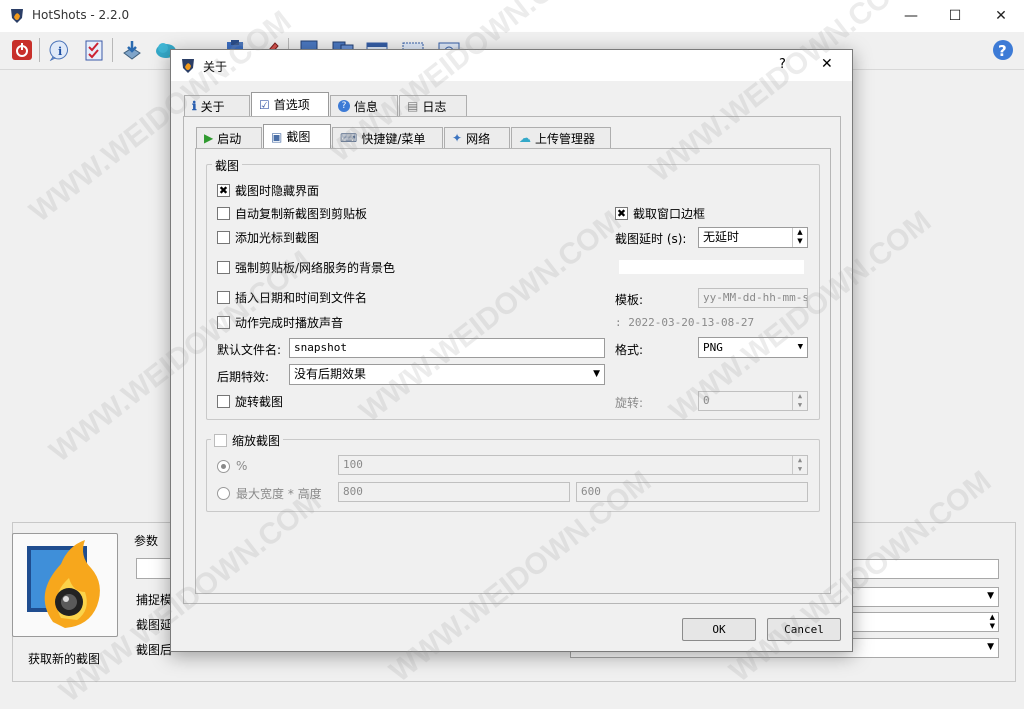  What do you see at coordinates (154, 650) in the screenshot?
I see `params-row-label: 截图后` at bounding box center [154, 650].